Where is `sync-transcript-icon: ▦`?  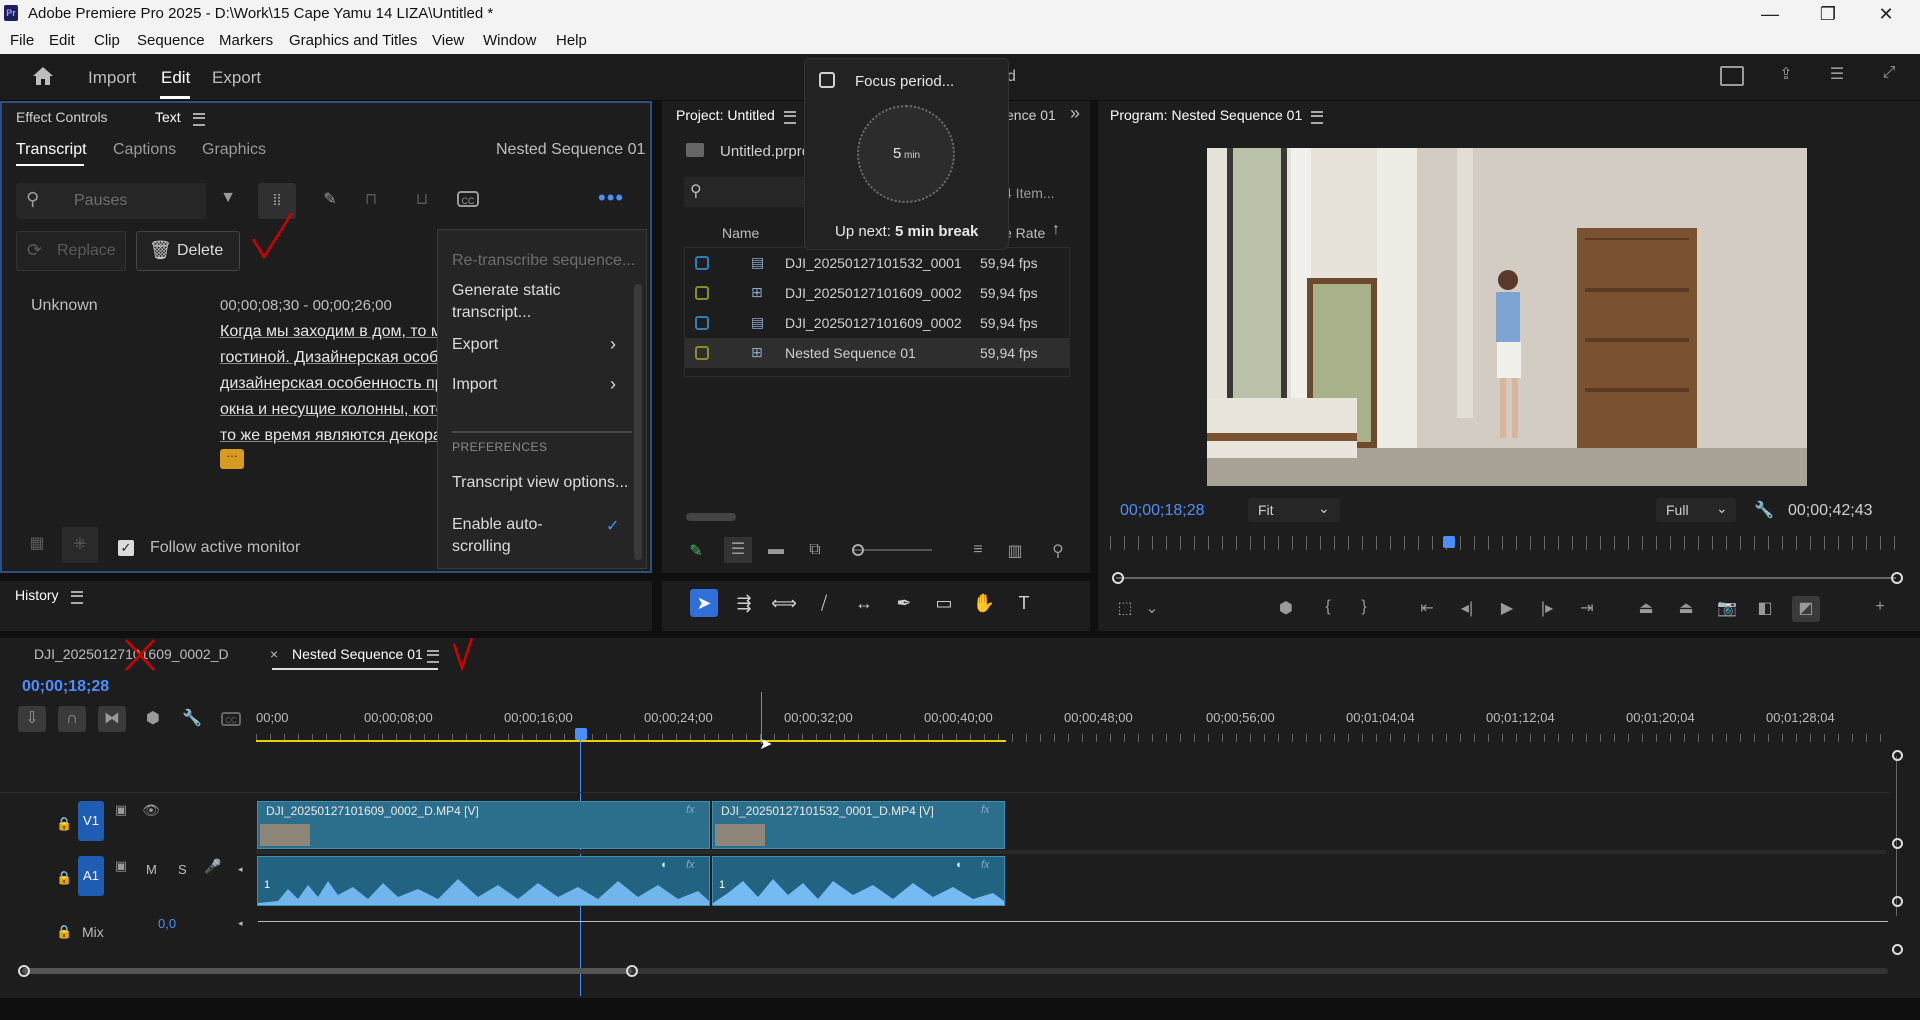
sync-transcript-icon: ▦ is located at coordinates (37, 543).